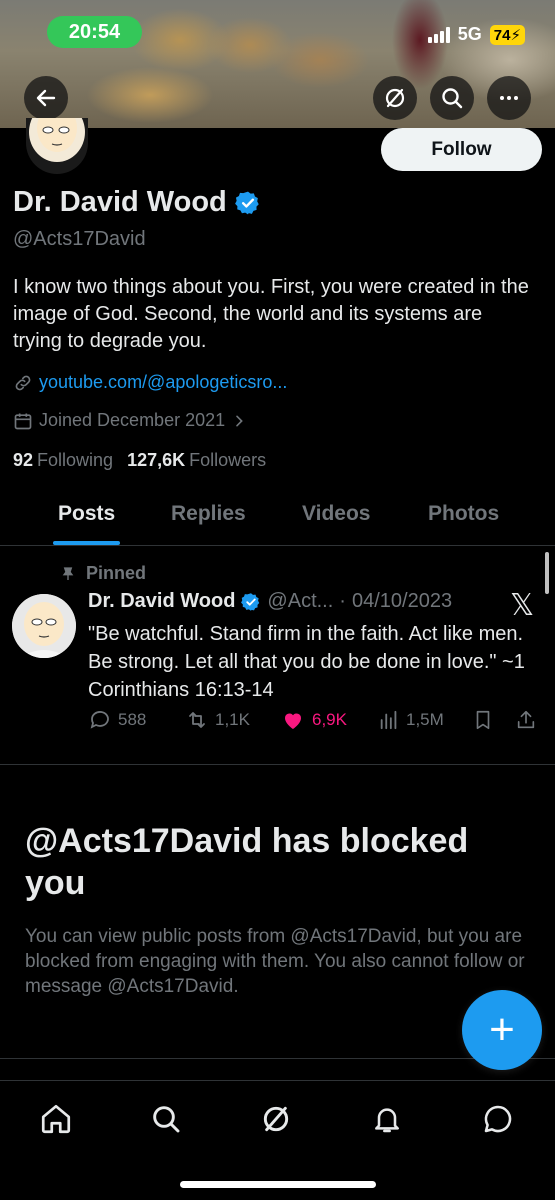 The width and height of the screenshot is (555, 1200). Describe the element at coordinates (388, 720) in the screenshot. I see `views-icon` at that location.